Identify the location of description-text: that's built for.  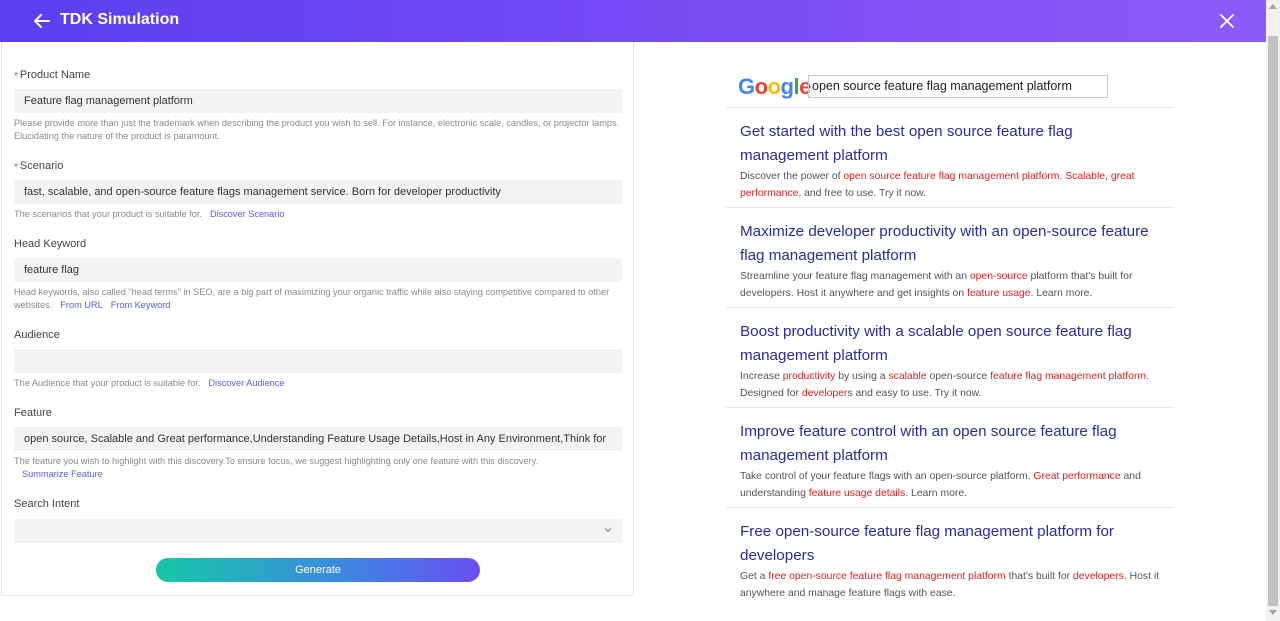
(1039, 576).